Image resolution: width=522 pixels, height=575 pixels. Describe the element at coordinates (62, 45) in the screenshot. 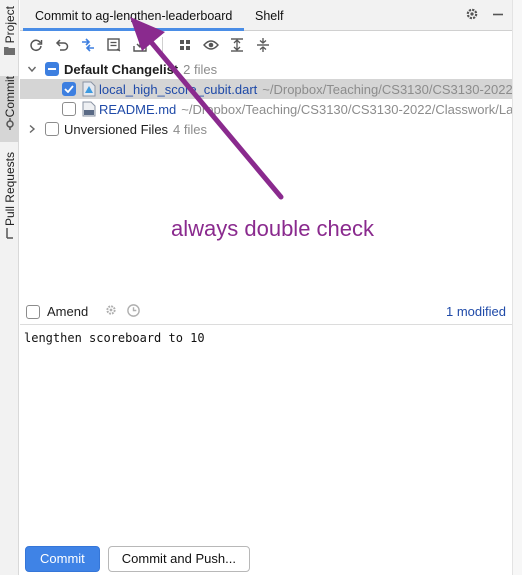

I see `rollback-icon` at that location.